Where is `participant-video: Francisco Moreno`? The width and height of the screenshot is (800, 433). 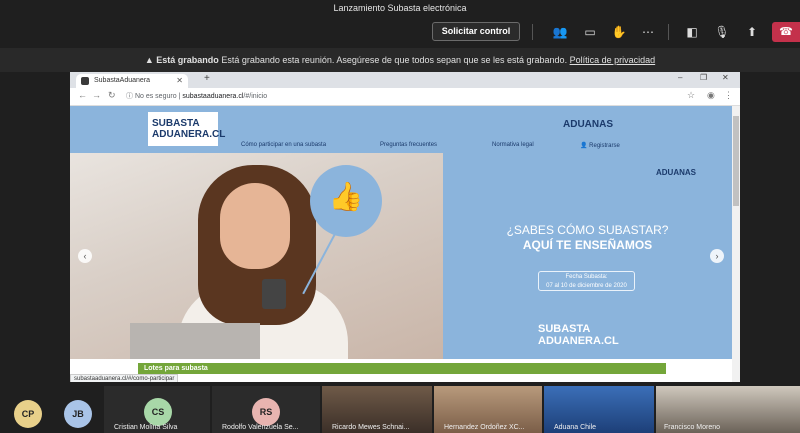
participant-video: Francisco Moreno is located at coordinates (728, 409).